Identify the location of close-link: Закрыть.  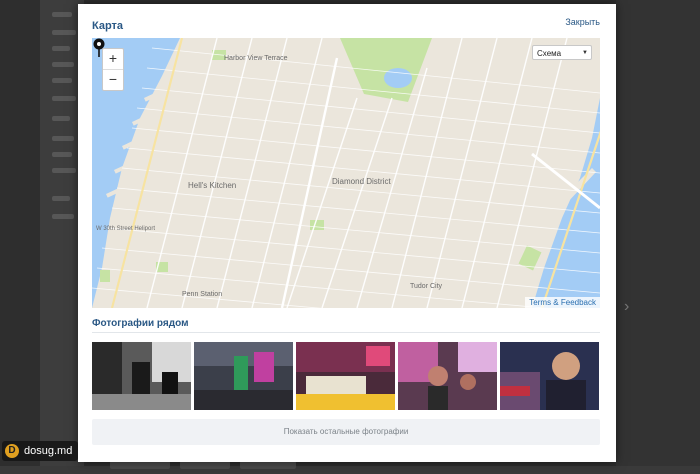
(582, 22).